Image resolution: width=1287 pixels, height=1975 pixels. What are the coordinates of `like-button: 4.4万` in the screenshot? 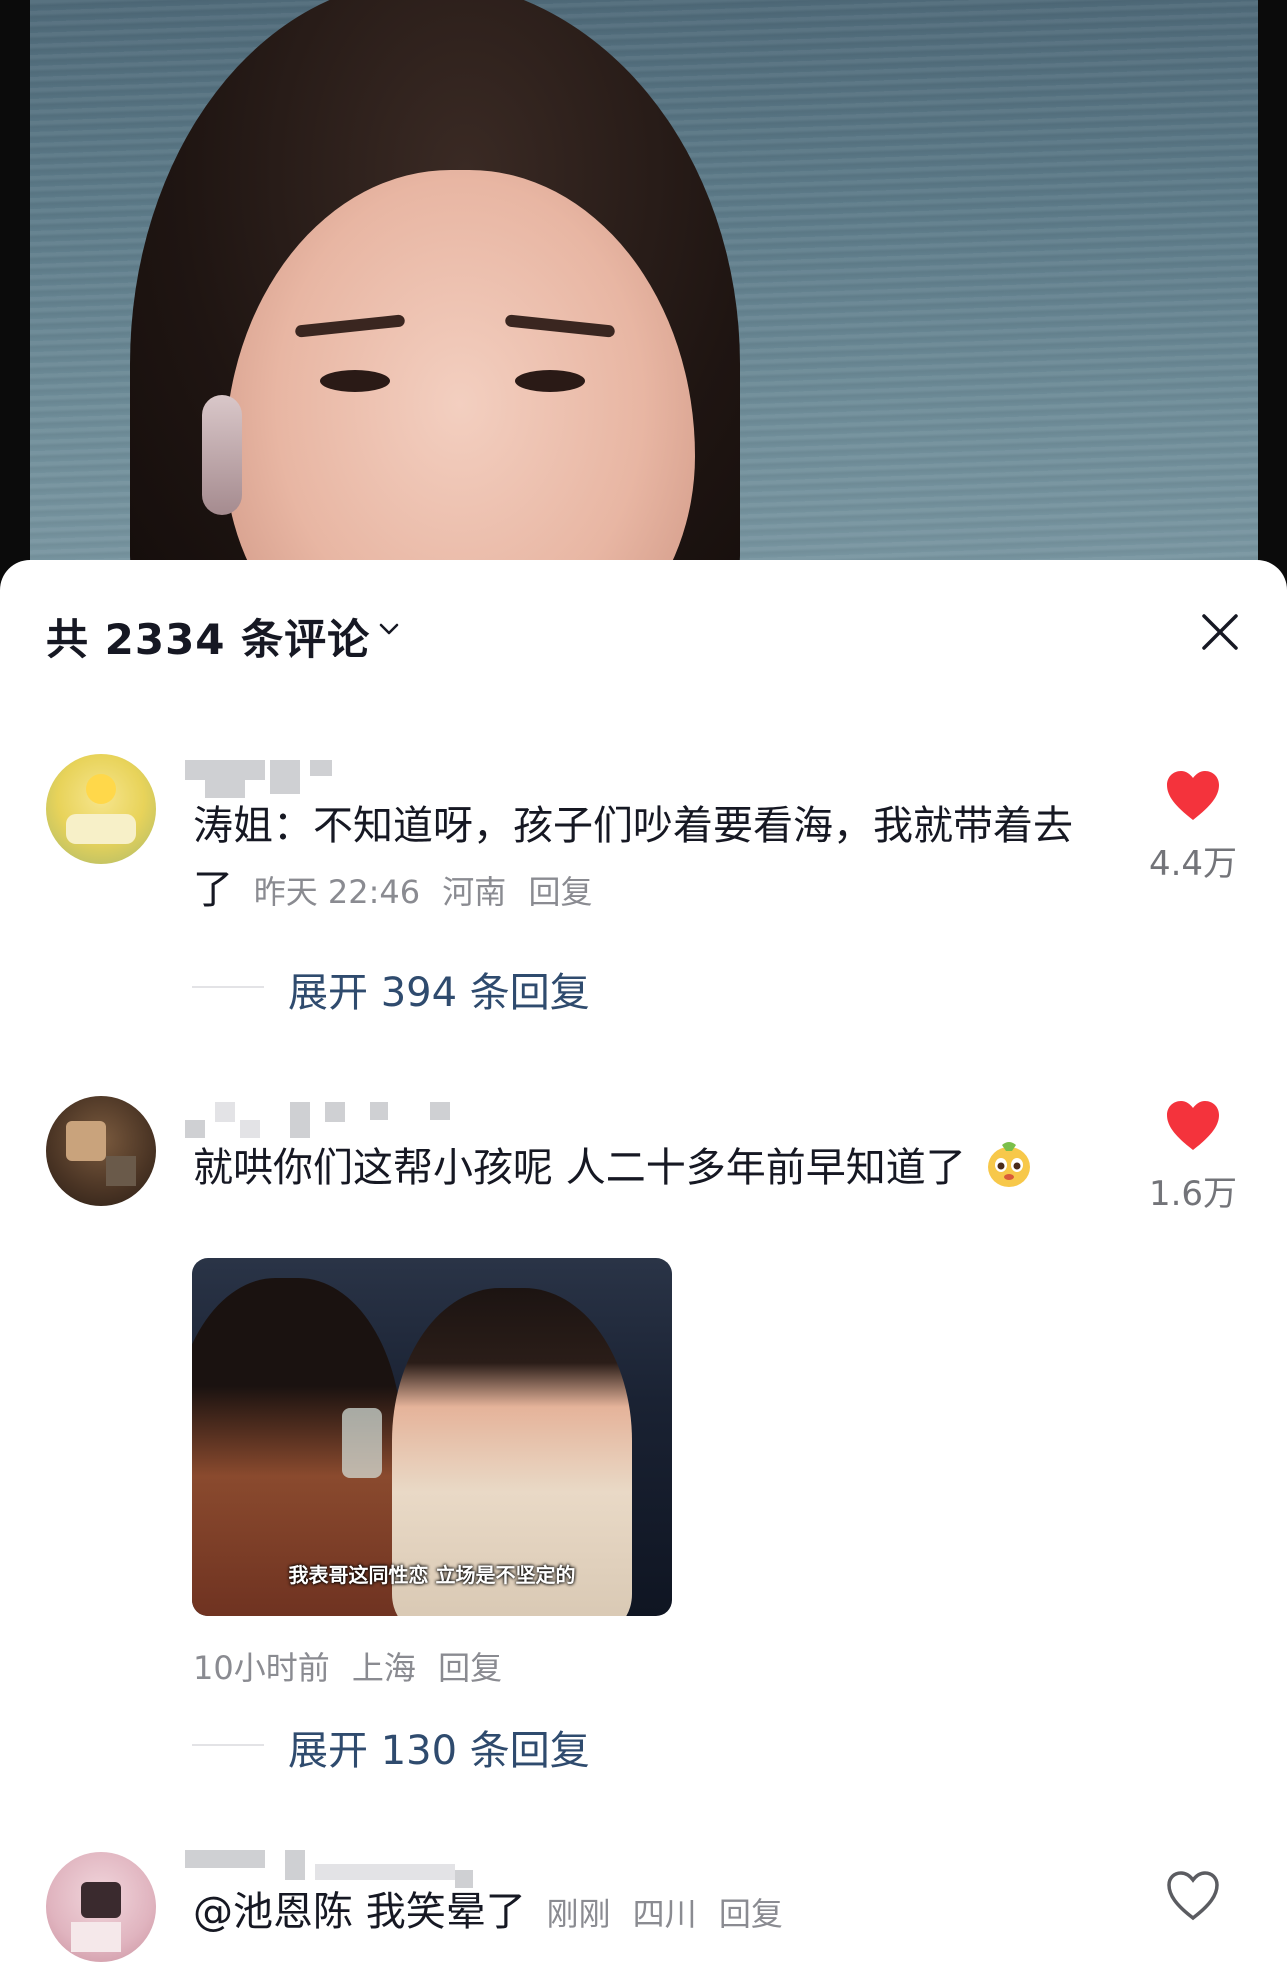 It's located at (1193, 827).